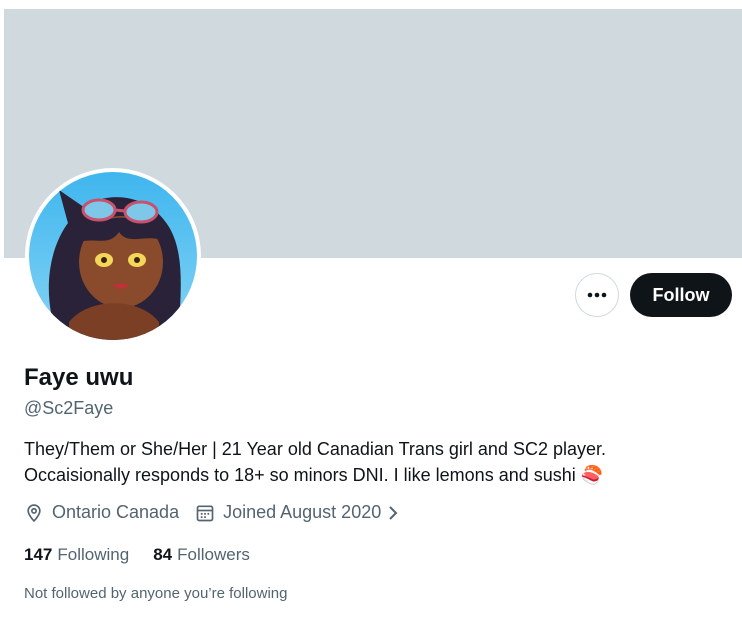 The width and height of the screenshot is (742, 642). Describe the element at coordinates (393, 512) in the screenshot. I see `chevron-right-icon` at that location.